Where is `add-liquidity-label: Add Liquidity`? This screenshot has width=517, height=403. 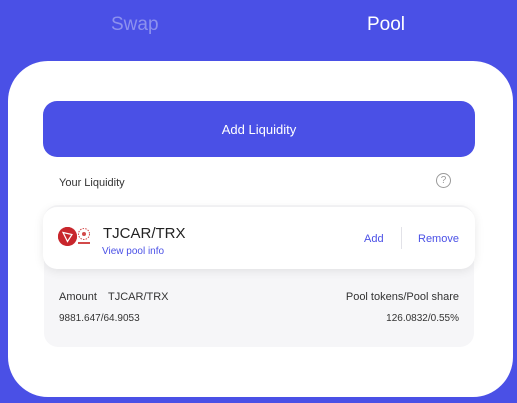
add-liquidity-label: Add Liquidity is located at coordinates (259, 129).